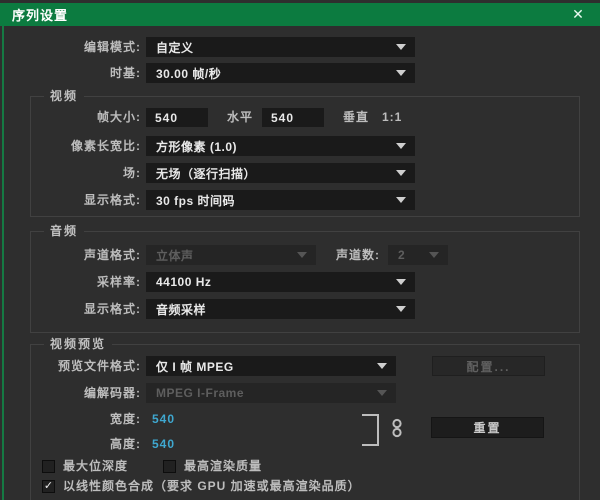  What do you see at coordinates (189, 73) in the screenshot?
I see `timebase-value: 30.00 帧/秒` at bounding box center [189, 73].